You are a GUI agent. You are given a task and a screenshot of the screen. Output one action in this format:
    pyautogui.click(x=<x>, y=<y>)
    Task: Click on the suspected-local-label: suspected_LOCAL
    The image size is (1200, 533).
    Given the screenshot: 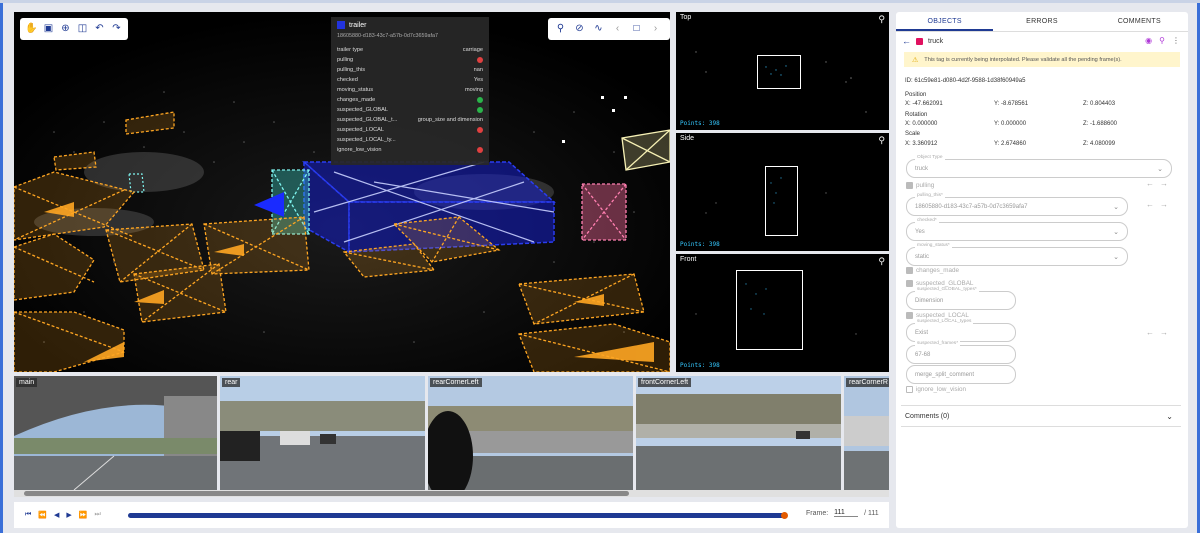 What is the action you would take?
    pyautogui.click(x=942, y=315)
    